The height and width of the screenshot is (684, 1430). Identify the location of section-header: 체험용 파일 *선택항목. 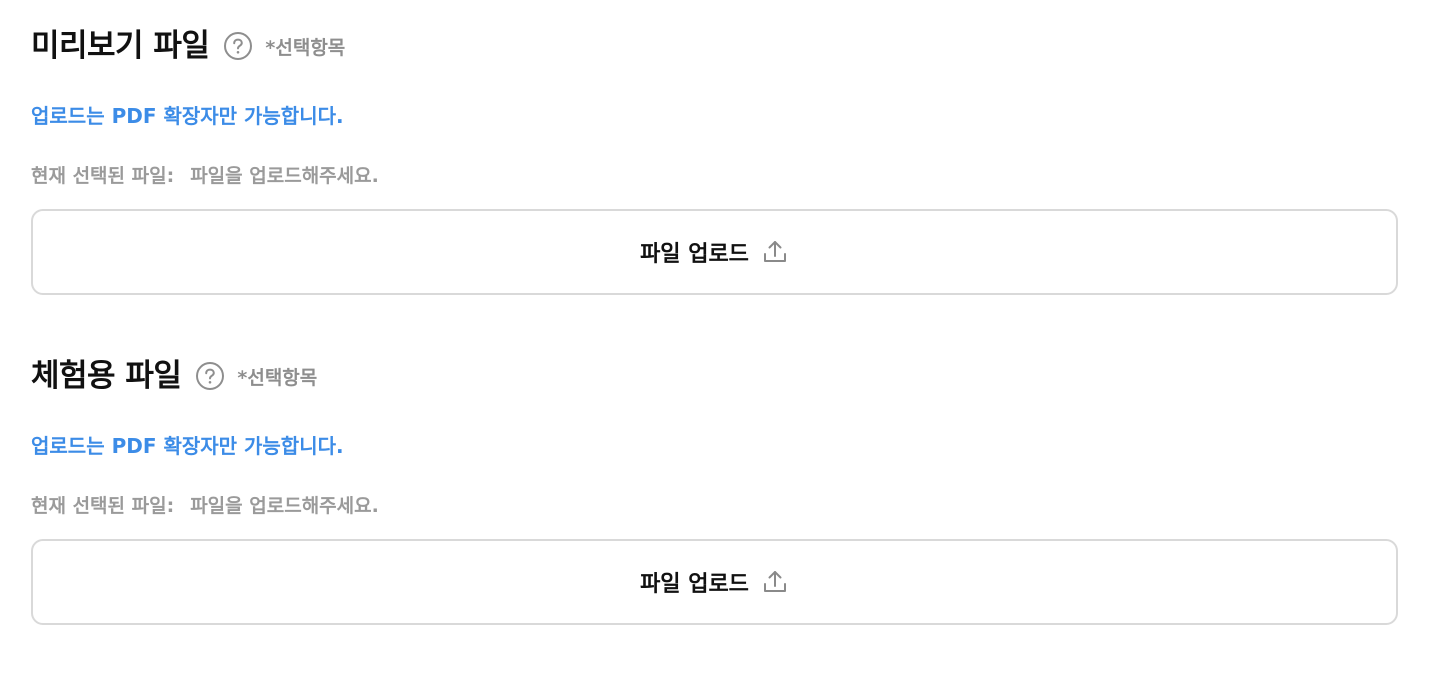
(714, 376).